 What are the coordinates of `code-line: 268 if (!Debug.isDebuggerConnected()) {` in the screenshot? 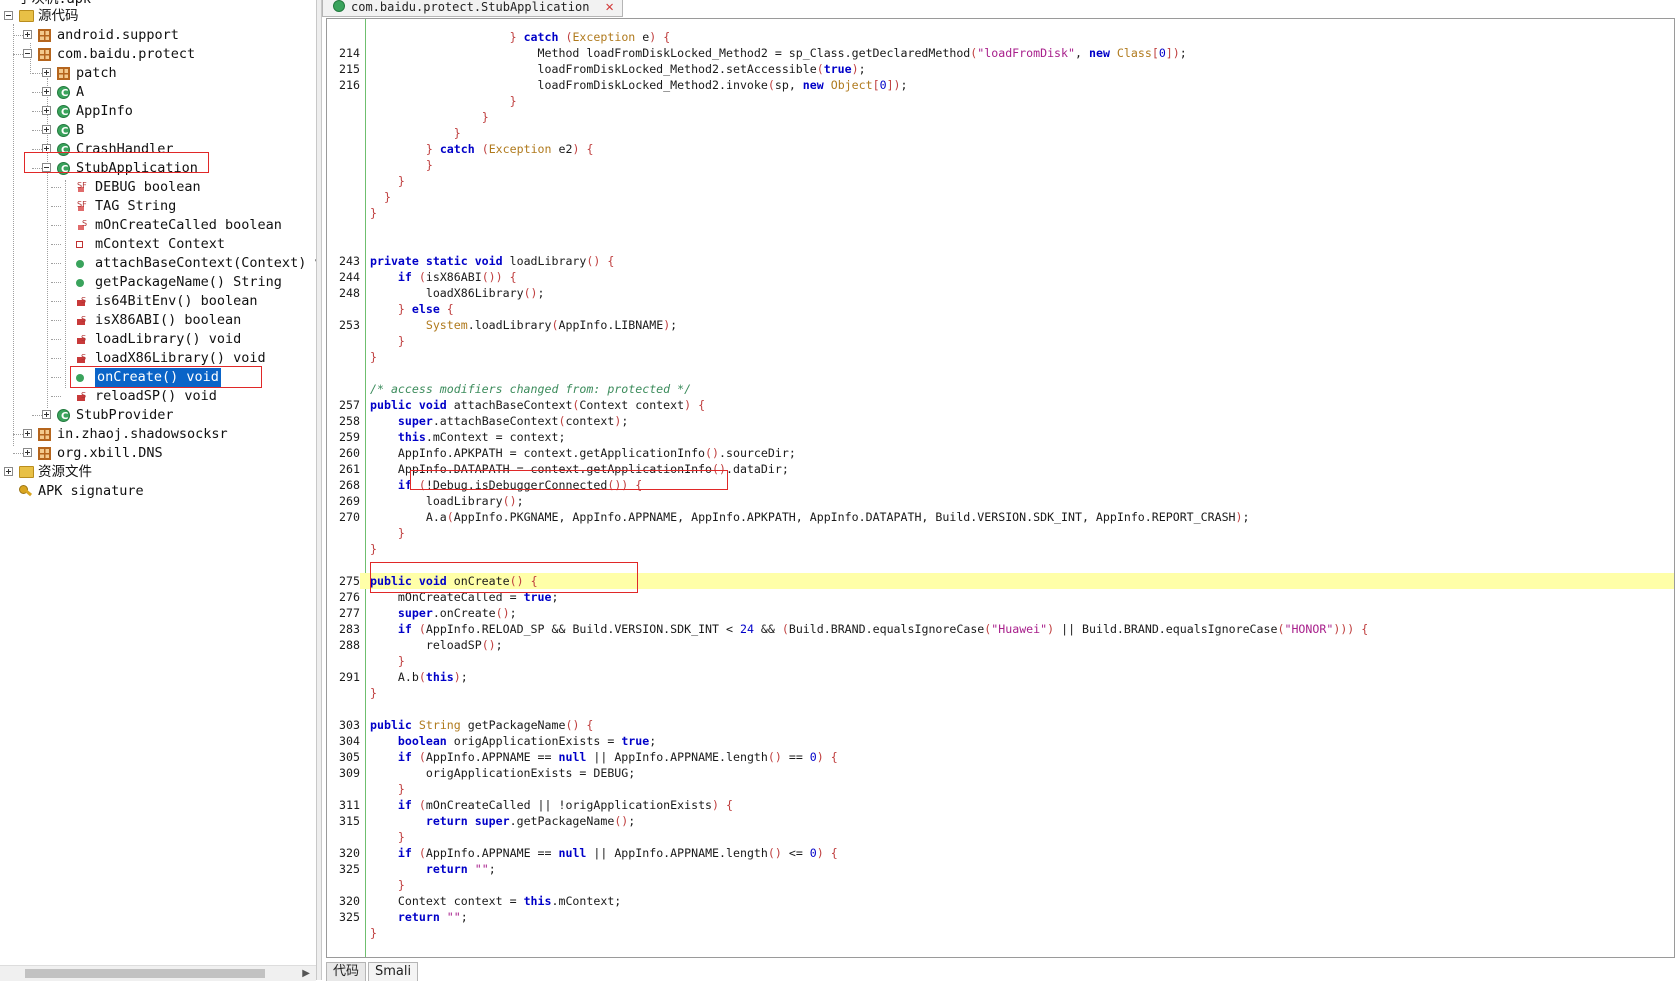 It's located at (1000, 485).